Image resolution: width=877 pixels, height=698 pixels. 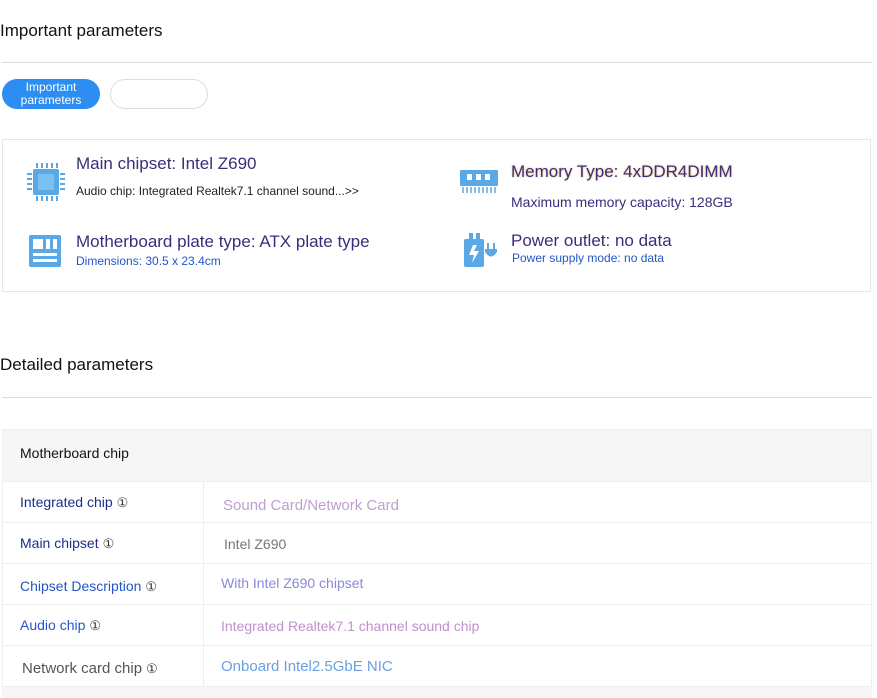 What do you see at coordinates (307, 666) in the screenshot?
I see `row-value: Onboard Intel2.5GbE NIC` at bounding box center [307, 666].